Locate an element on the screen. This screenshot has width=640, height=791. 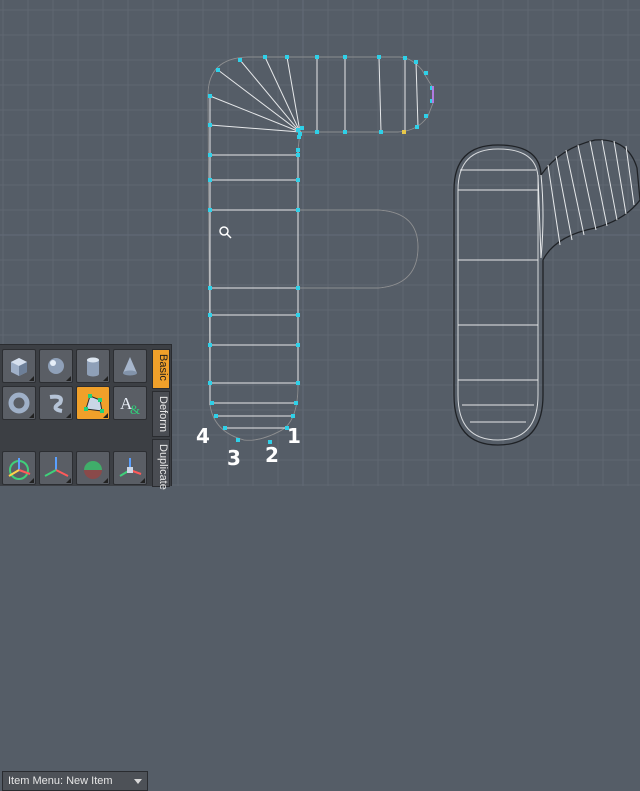
point-label-3: 3 is located at coordinates (234, 458).